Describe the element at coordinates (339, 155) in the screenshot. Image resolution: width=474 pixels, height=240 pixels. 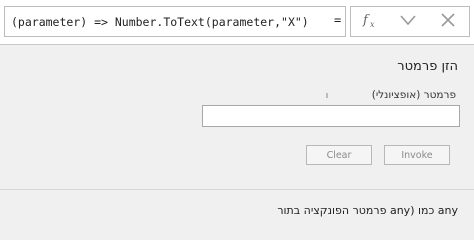
I see `clear-button: Clear` at that location.